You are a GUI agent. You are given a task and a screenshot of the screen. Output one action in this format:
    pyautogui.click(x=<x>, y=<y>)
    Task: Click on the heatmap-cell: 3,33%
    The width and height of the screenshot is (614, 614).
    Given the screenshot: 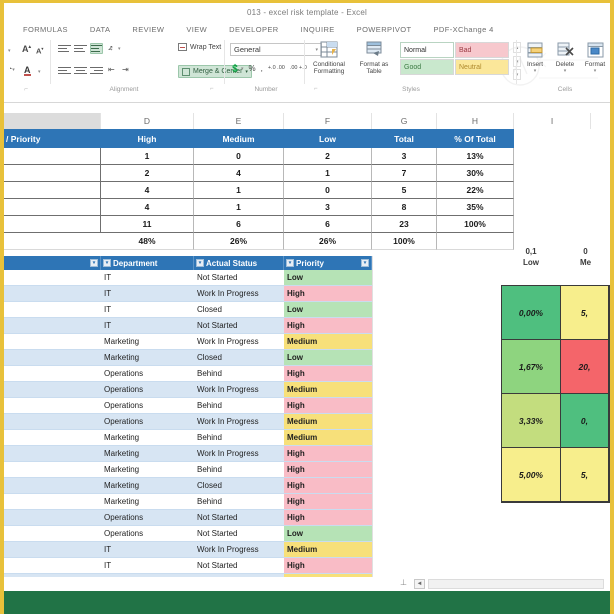 What is the action you would take?
    pyautogui.click(x=531, y=421)
    